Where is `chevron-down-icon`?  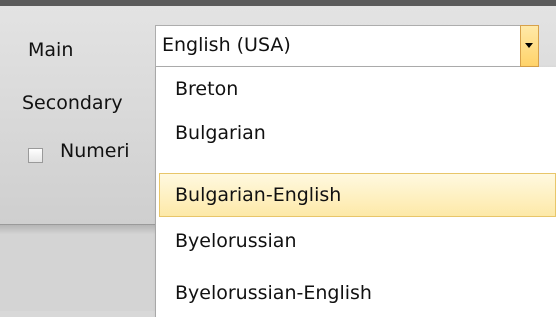 chevron-down-icon is located at coordinates (529, 45).